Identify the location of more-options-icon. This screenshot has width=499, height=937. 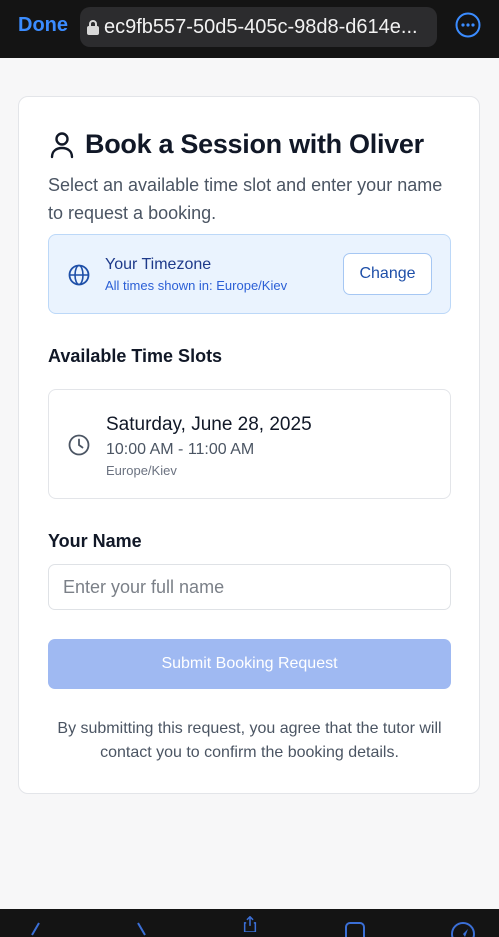
(468, 25).